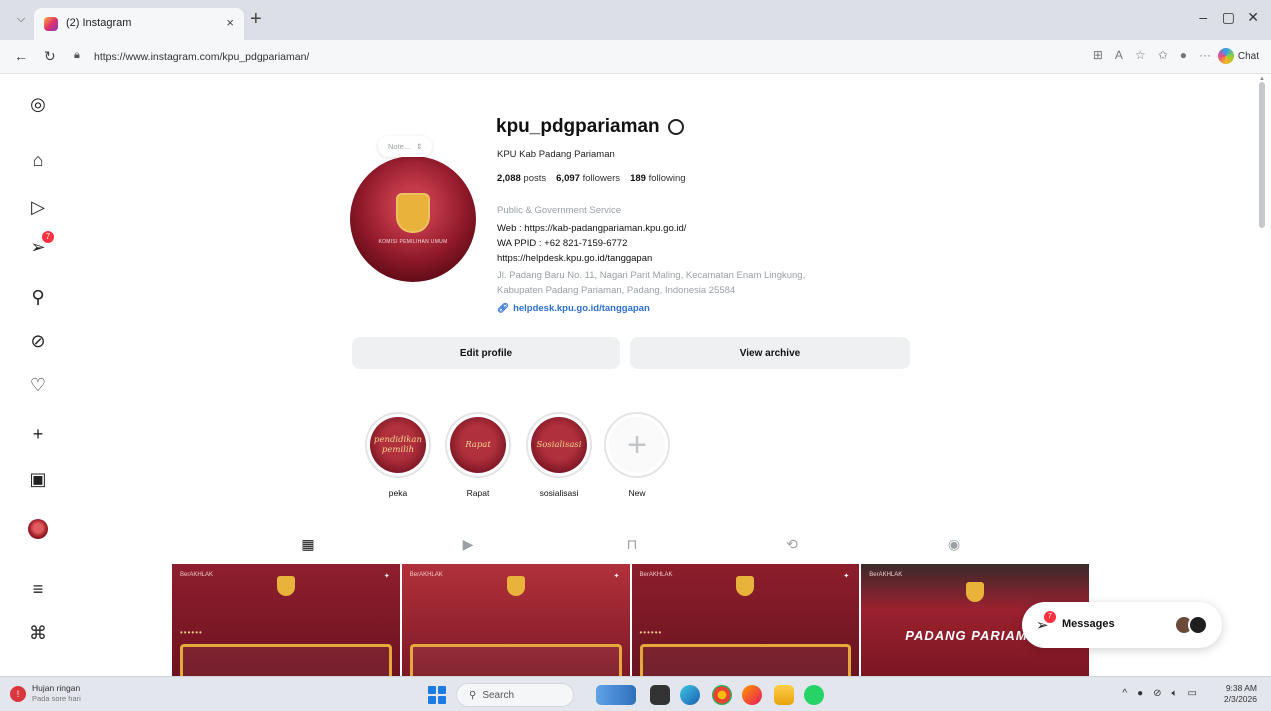 The image size is (1271, 711). I want to click on tab-reposts-icon: ⟲, so click(792, 544).